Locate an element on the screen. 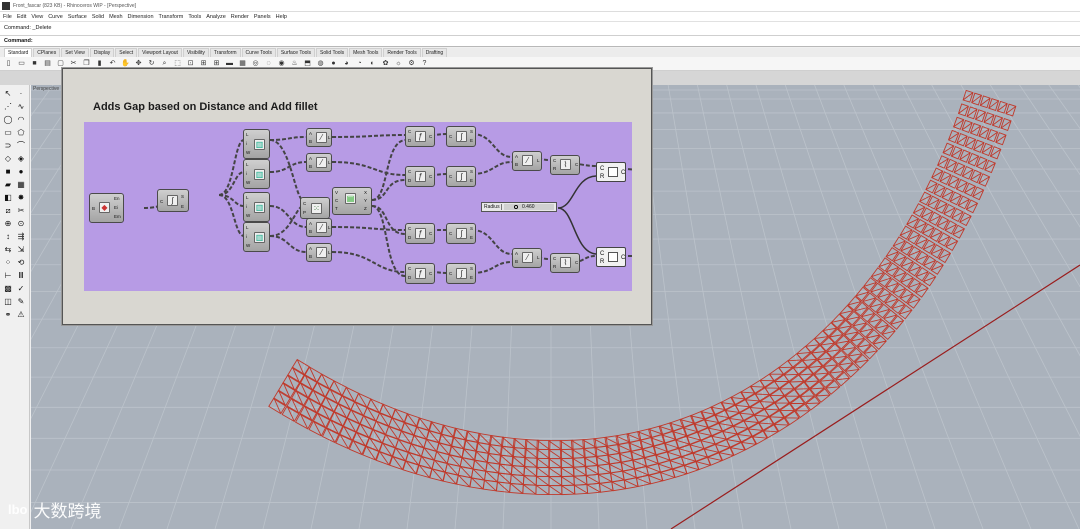 The image size is (1080, 529). scale-icon: ⇲ is located at coordinates (21, 250).